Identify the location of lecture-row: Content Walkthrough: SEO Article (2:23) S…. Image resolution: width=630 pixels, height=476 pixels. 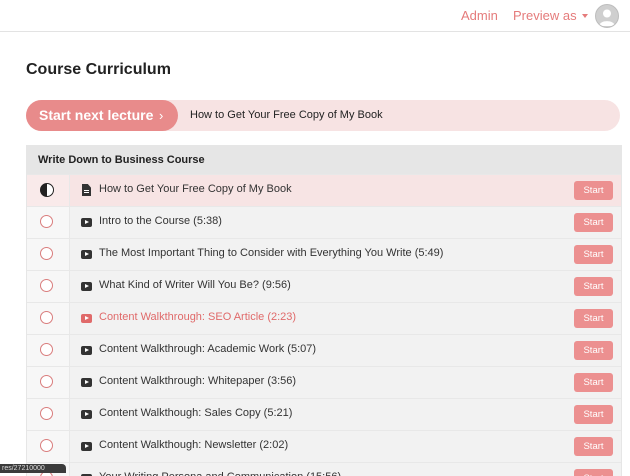
(324, 318).